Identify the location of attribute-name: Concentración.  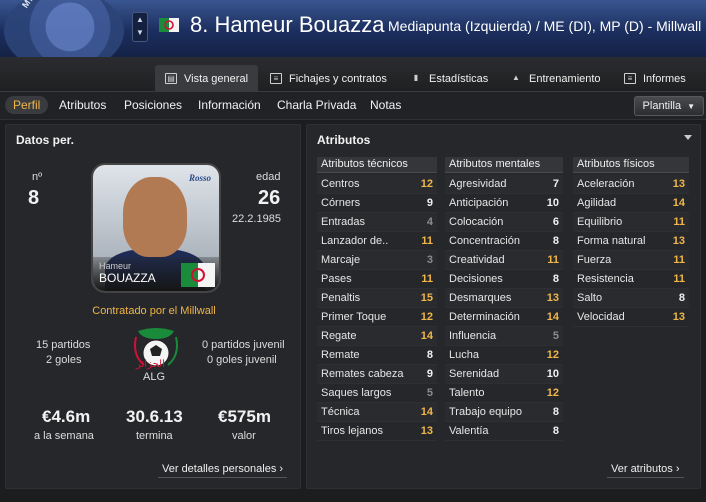
(484, 241).